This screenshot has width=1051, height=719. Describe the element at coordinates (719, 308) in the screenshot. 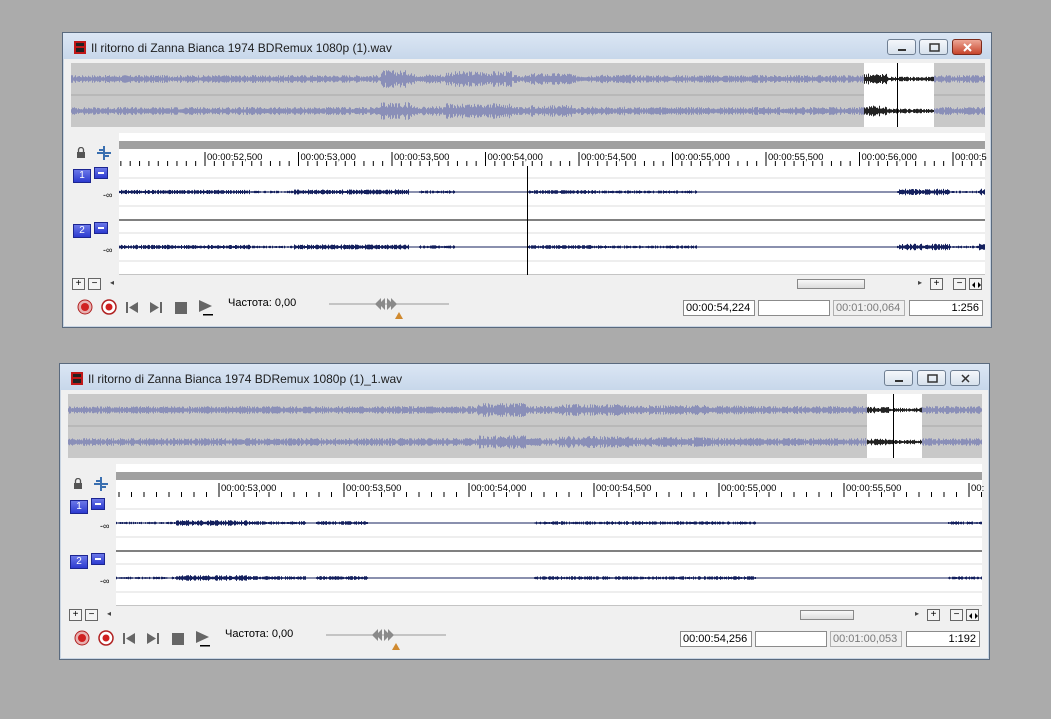

I see `position-field: 00:00:54,224` at that location.